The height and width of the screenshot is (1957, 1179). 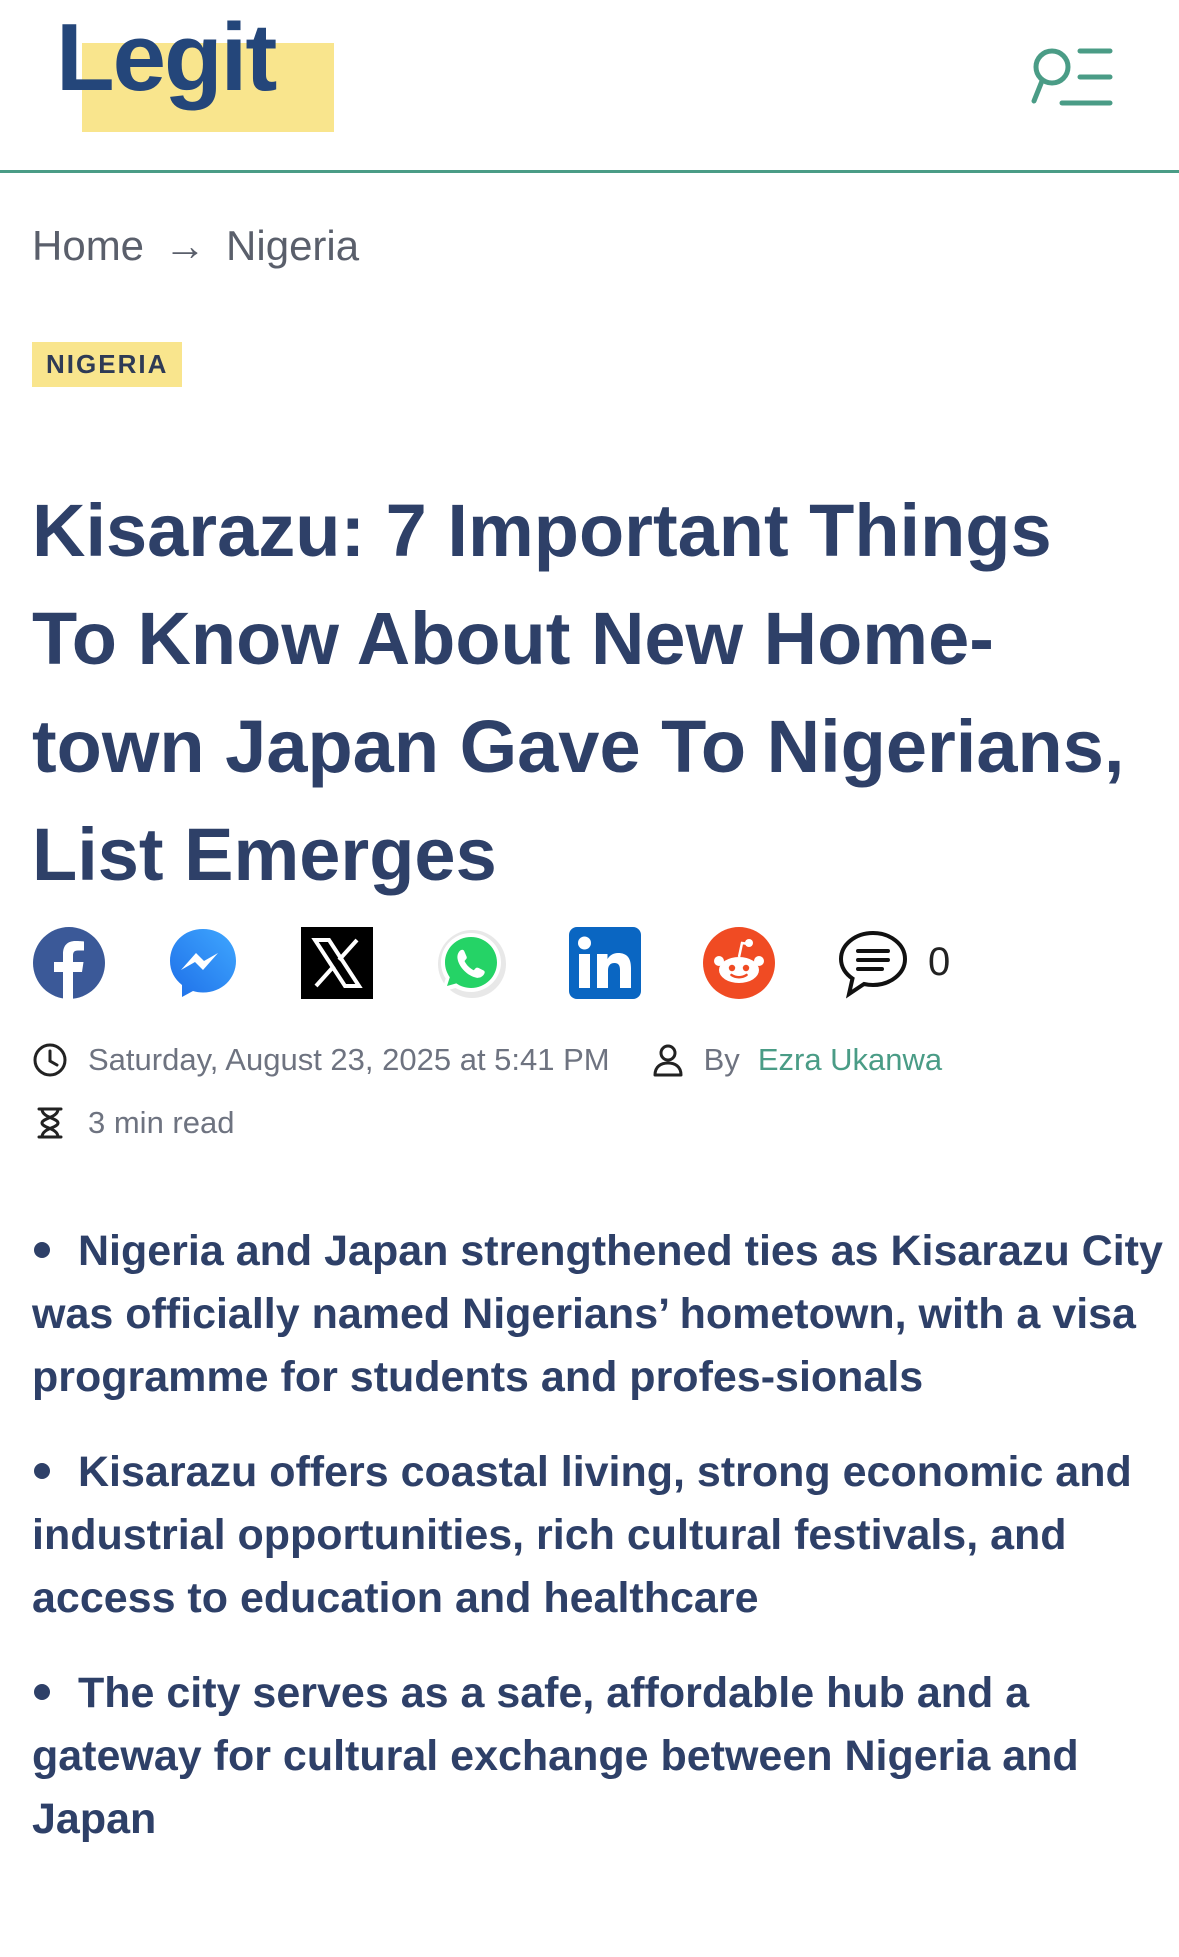 I want to click on clock-icon, so click(x=50, y=1060).